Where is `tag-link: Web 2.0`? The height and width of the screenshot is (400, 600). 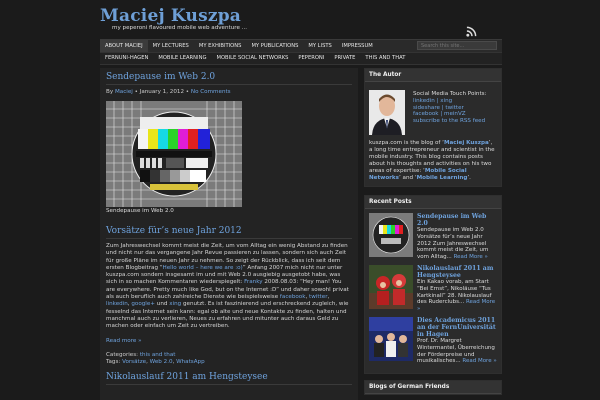
tag-link: Web 2.0 is located at coordinates (161, 362).